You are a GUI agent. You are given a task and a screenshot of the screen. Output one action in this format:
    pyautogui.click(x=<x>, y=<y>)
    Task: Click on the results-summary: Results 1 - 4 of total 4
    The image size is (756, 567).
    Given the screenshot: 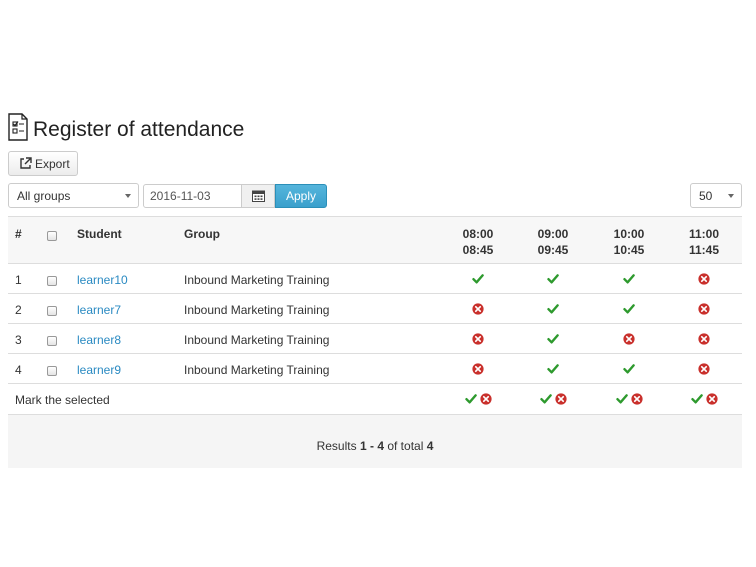 What is the action you would take?
    pyautogui.click(x=375, y=441)
    